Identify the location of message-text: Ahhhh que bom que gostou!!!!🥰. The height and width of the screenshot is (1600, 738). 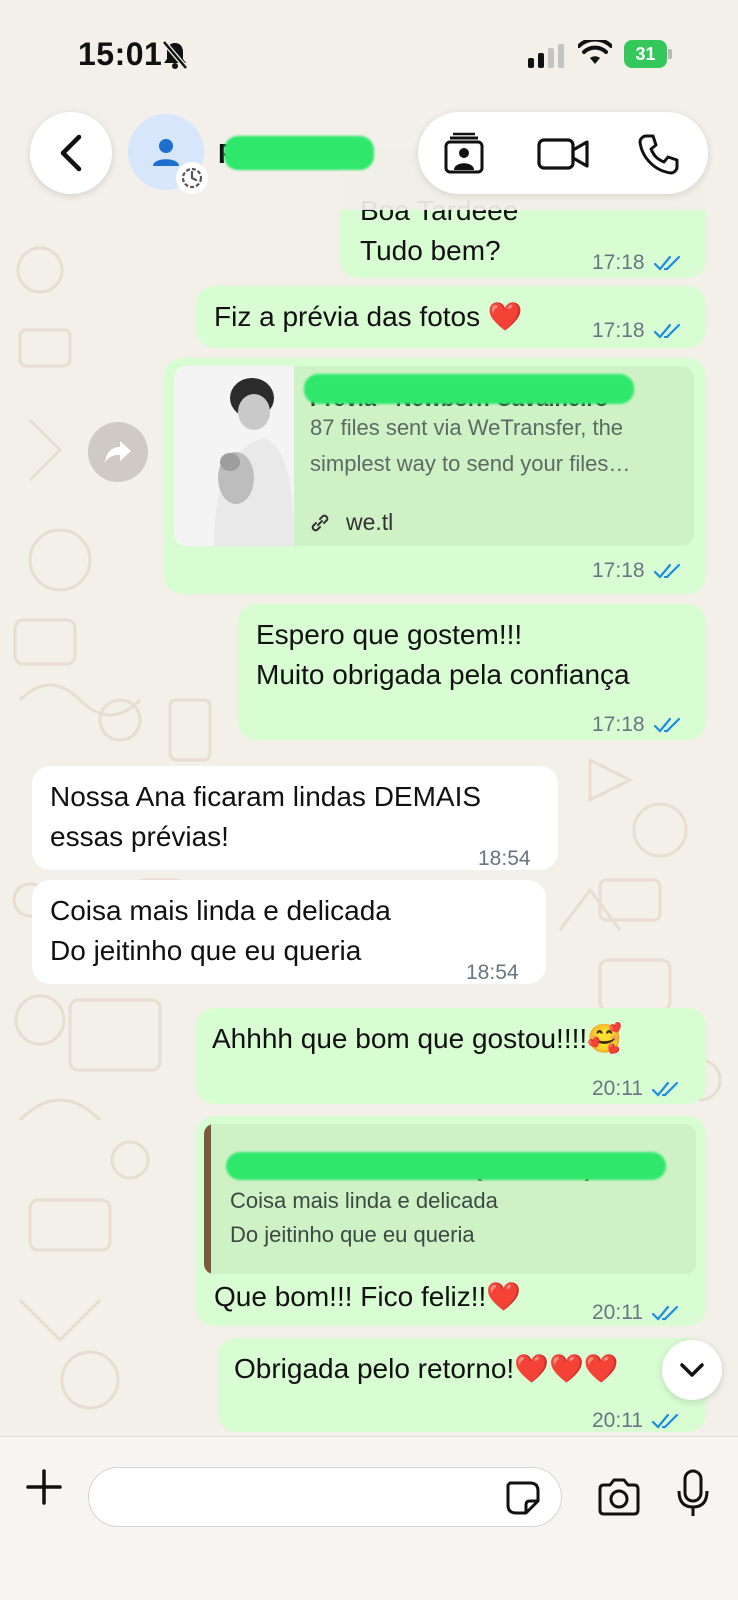
(417, 1038).